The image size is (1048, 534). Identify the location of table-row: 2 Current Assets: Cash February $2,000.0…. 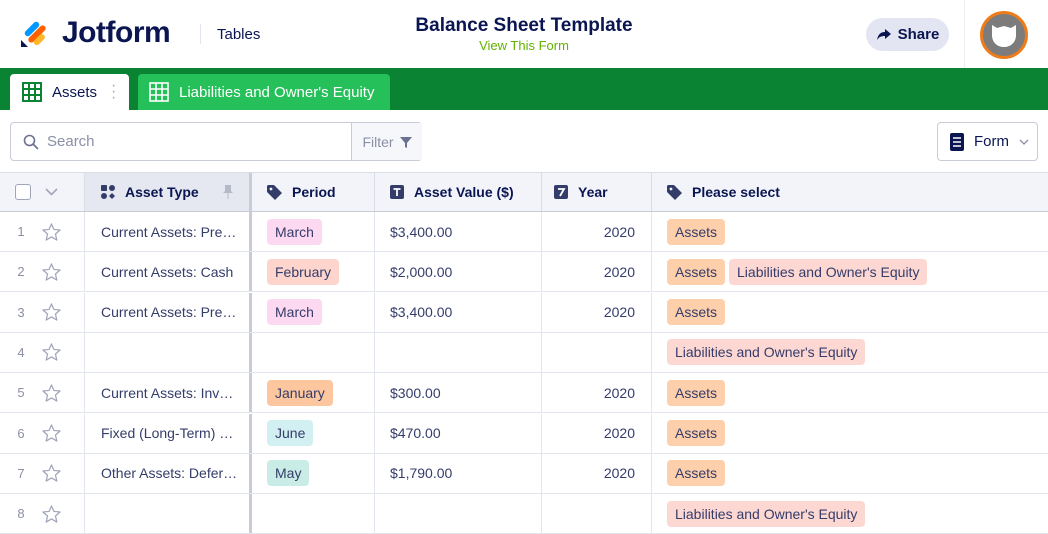
(524, 272).